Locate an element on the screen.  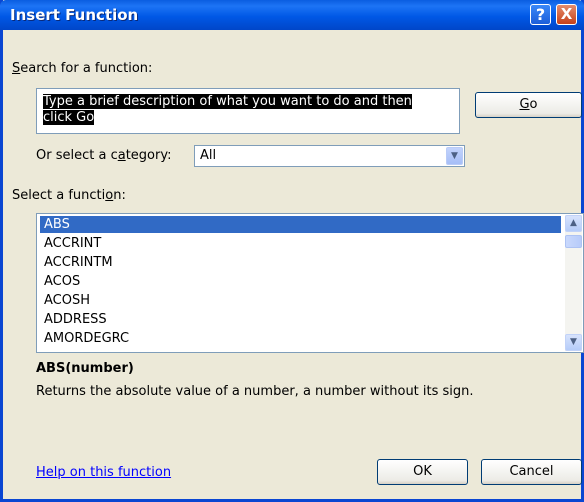
close-button: X is located at coordinates (566, 14).